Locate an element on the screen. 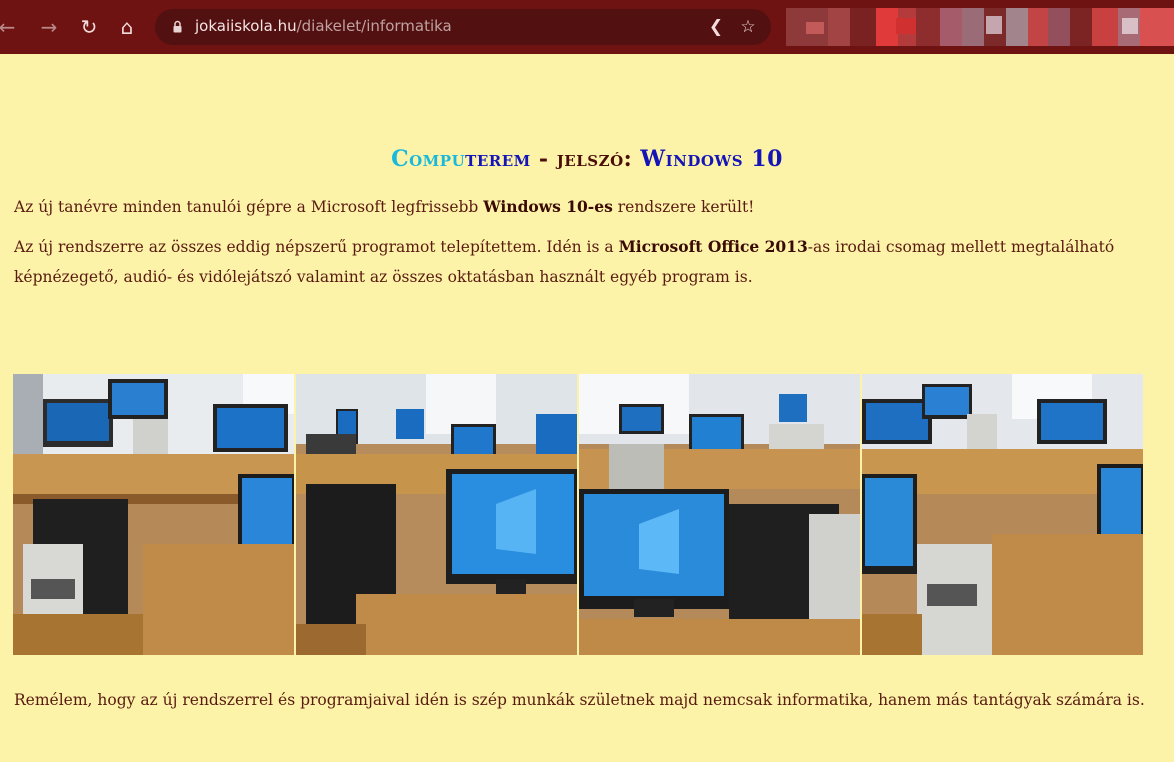 The height and width of the screenshot is (762, 1174). share-icon: ❮ is located at coordinates (716, 27).